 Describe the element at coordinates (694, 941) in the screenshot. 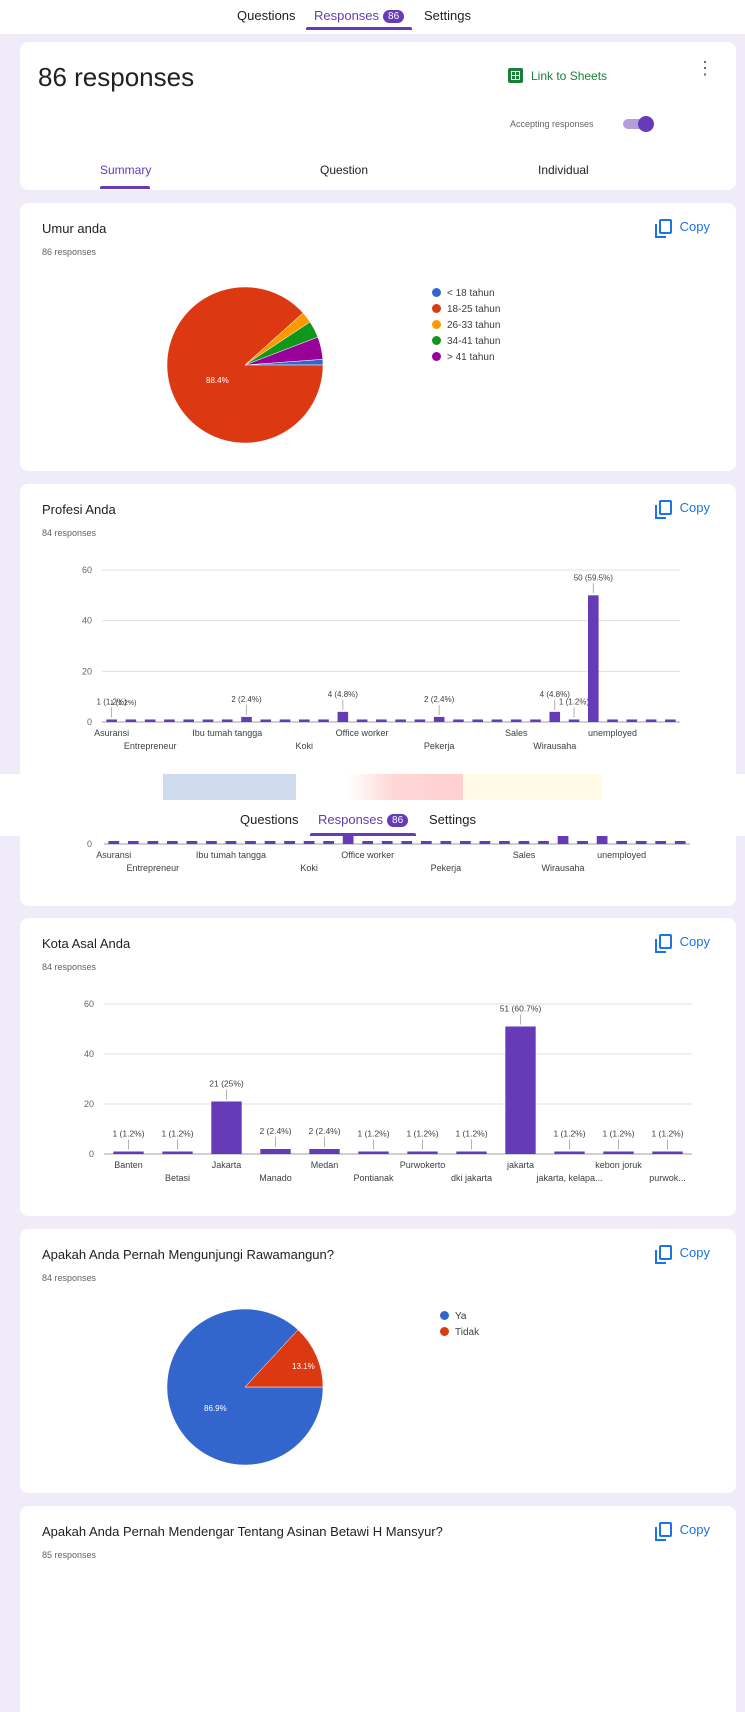

I see `copy-label: Copy` at that location.